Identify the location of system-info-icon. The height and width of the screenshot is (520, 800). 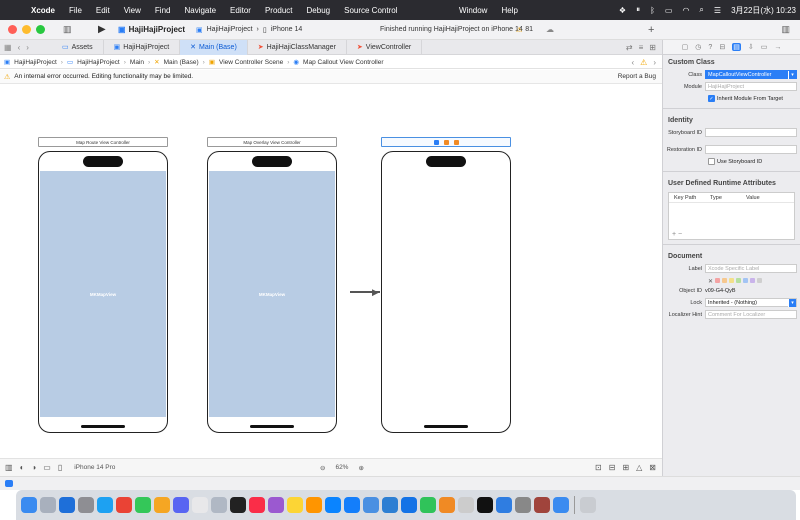
(466, 505).